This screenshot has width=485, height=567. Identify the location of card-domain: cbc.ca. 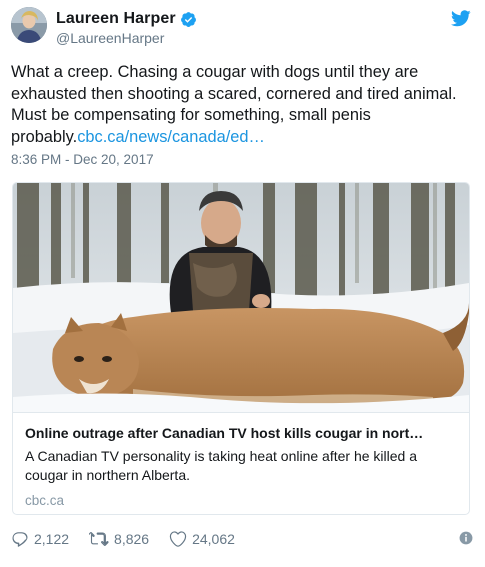
(45, 500).